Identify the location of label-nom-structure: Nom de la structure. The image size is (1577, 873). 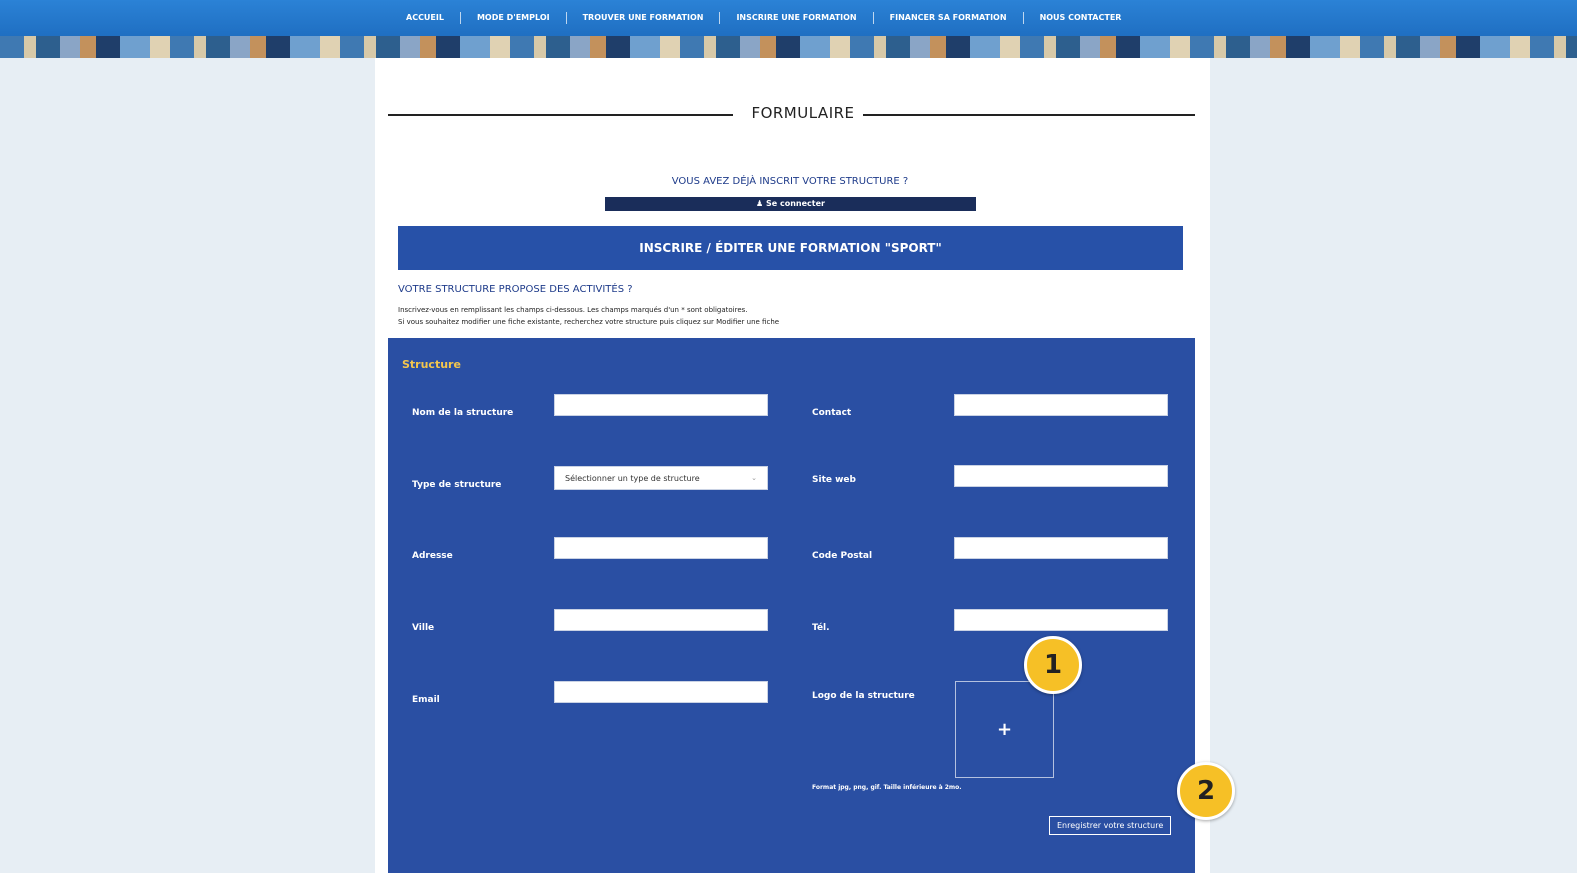
(463, 413).